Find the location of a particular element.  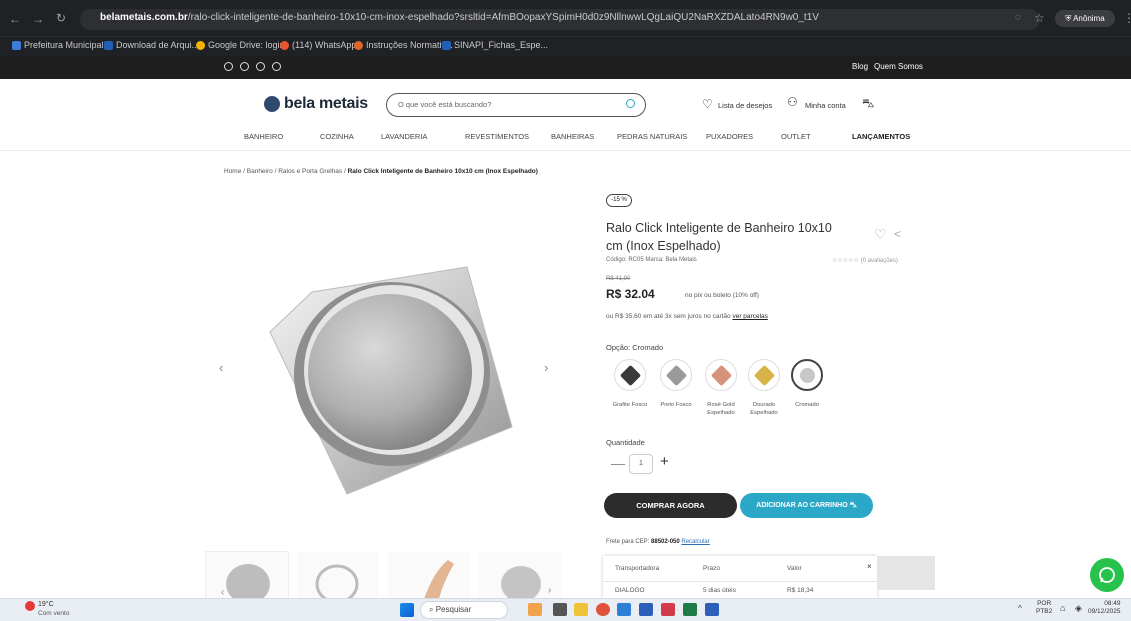

table-divider is located at coordinates (740, 581).